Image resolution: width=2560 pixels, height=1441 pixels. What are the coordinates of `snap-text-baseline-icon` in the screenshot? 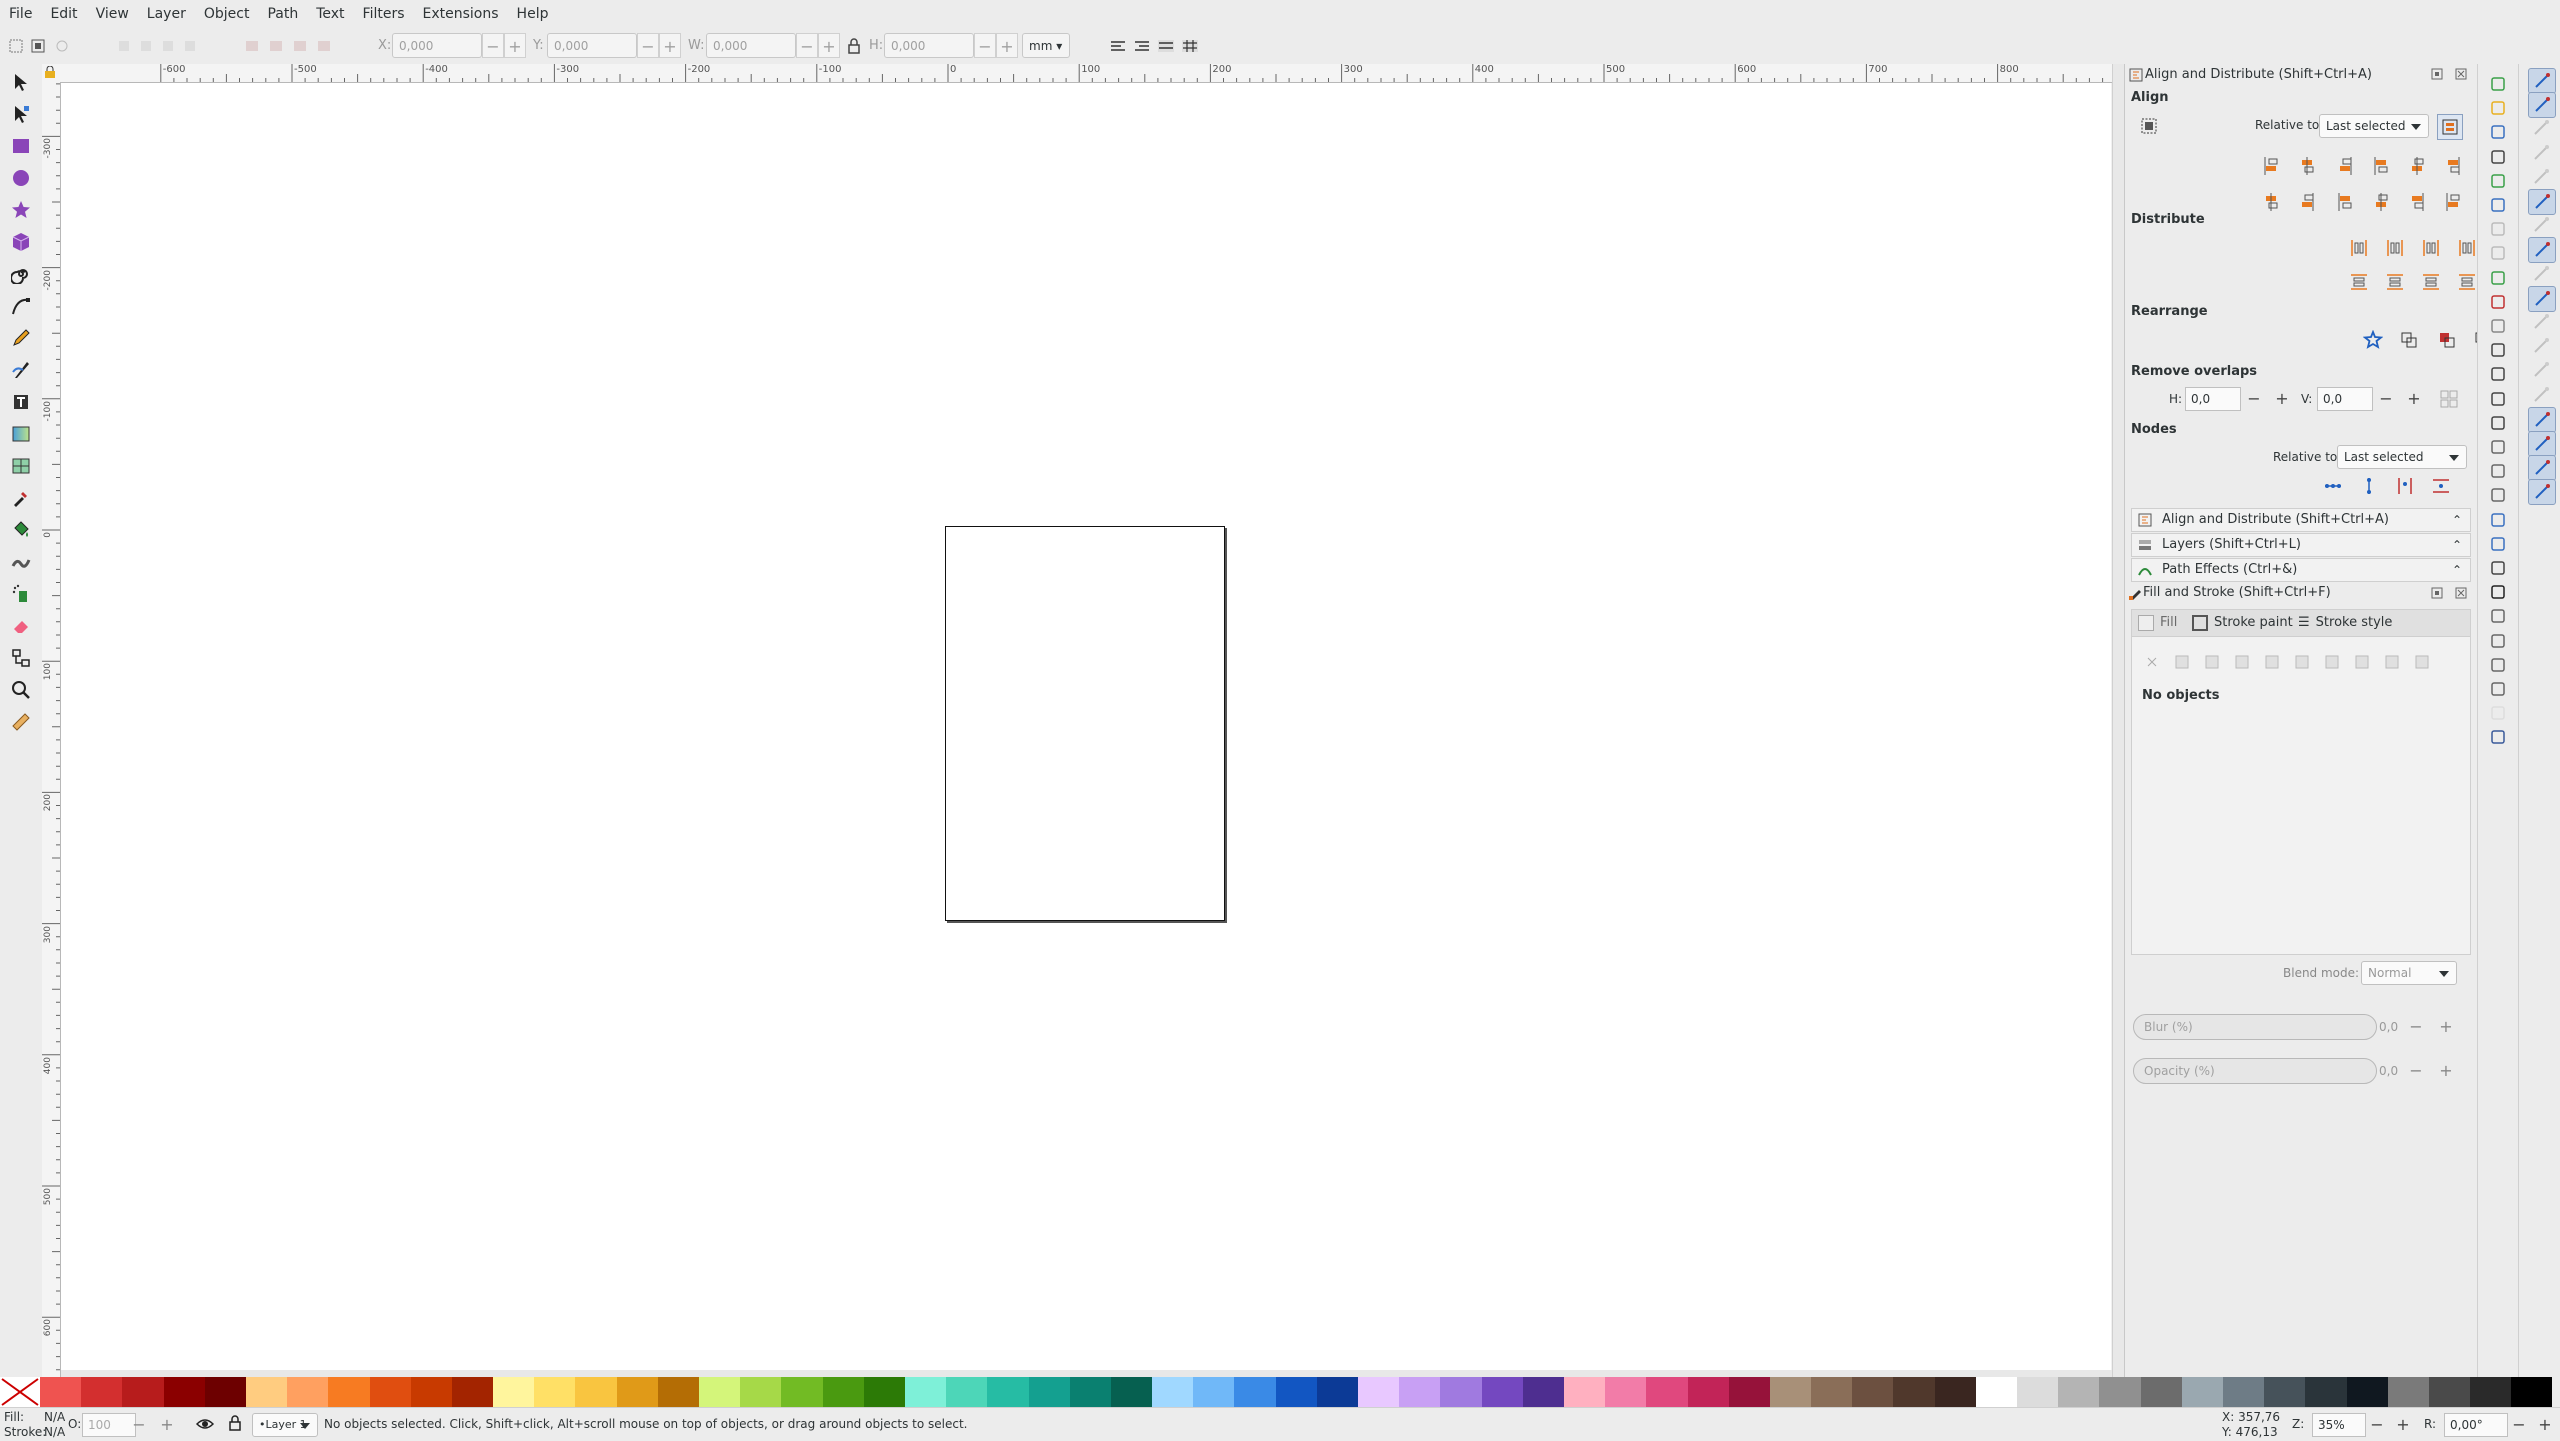 It's located at (2542, 419).